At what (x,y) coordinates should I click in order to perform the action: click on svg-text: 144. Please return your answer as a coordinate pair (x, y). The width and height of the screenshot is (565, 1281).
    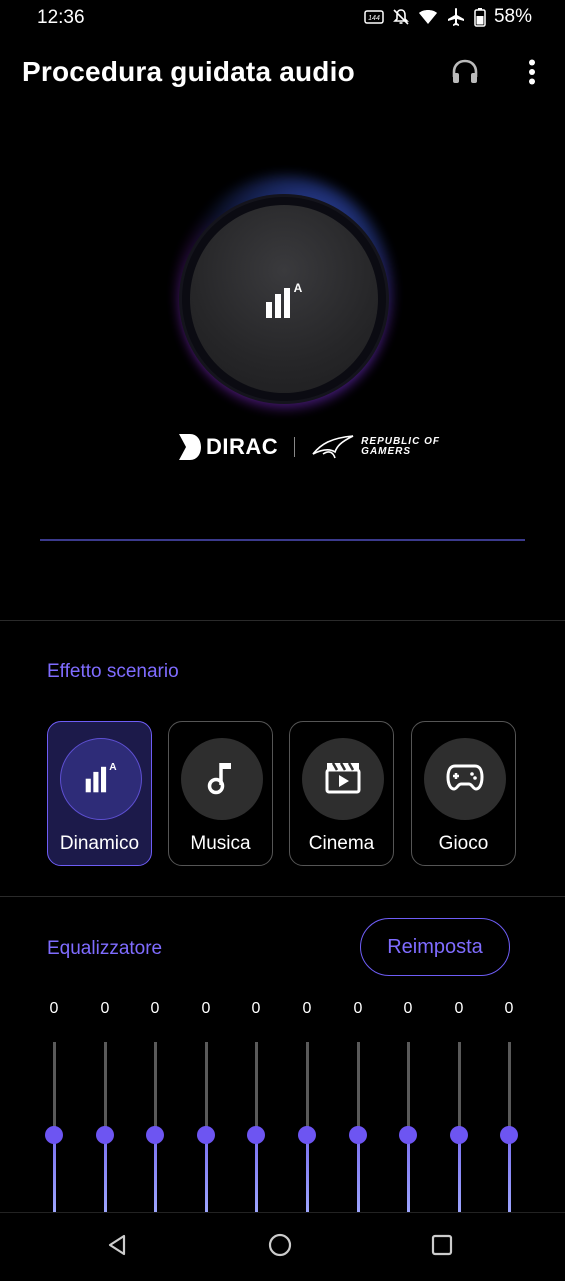
    Looking at the image, I should click on (374, 18).